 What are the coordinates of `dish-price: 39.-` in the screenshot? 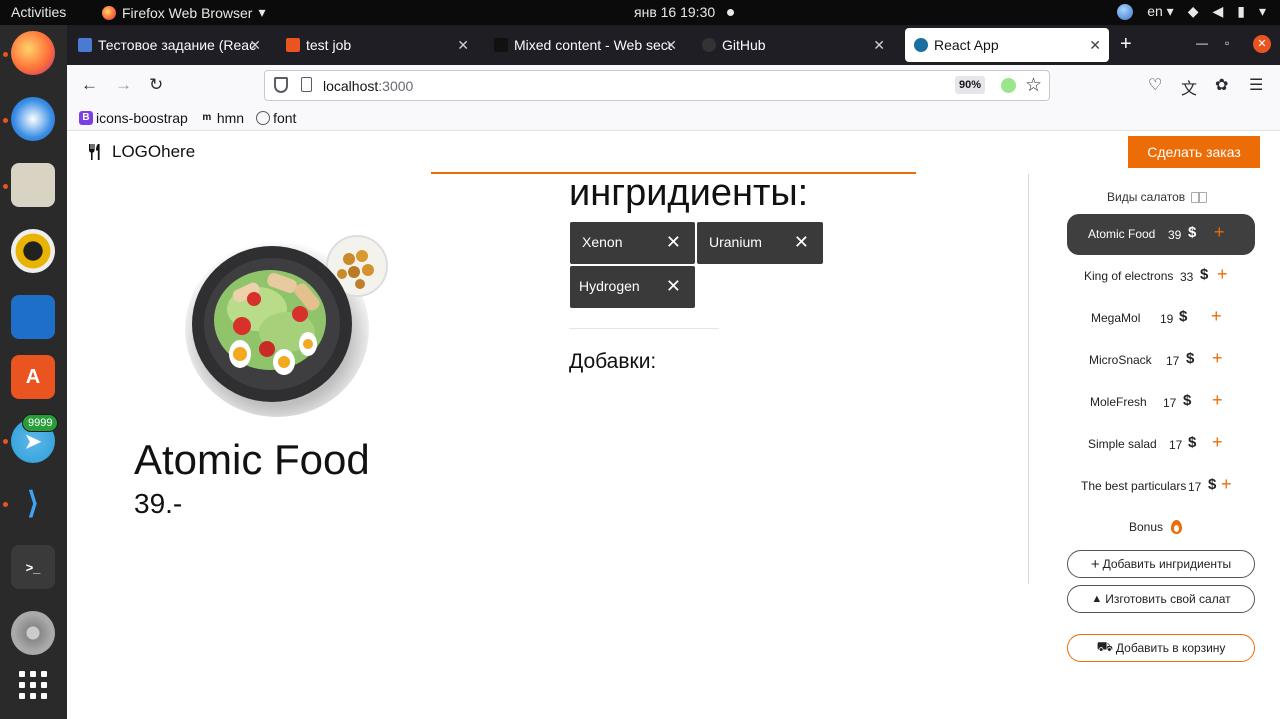 It's located at (158, 503).